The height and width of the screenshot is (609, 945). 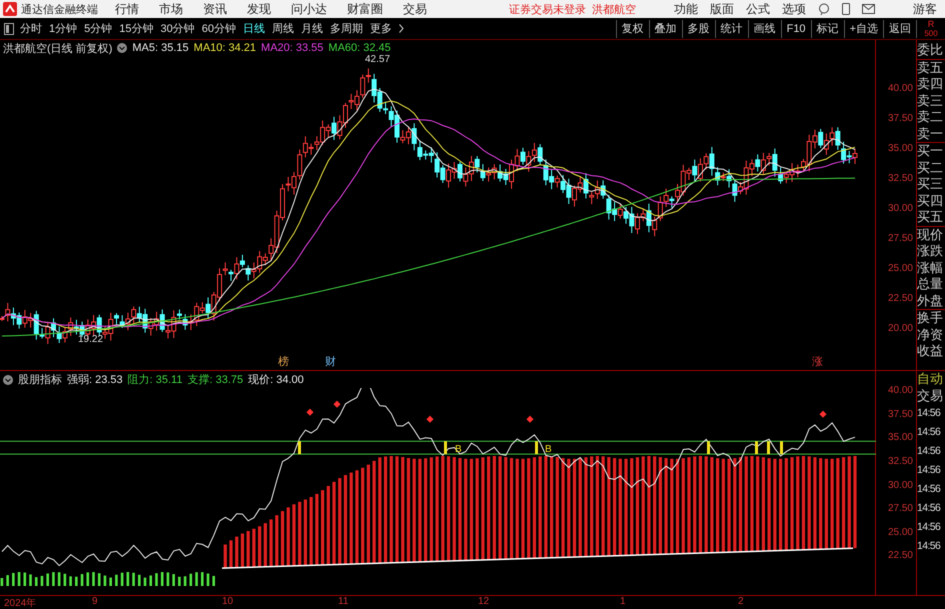 What do you see at coordinates (292, 48) in the screenshot?
I see `ma-value: MA20: 33.55` at bounding box center [292, 48].